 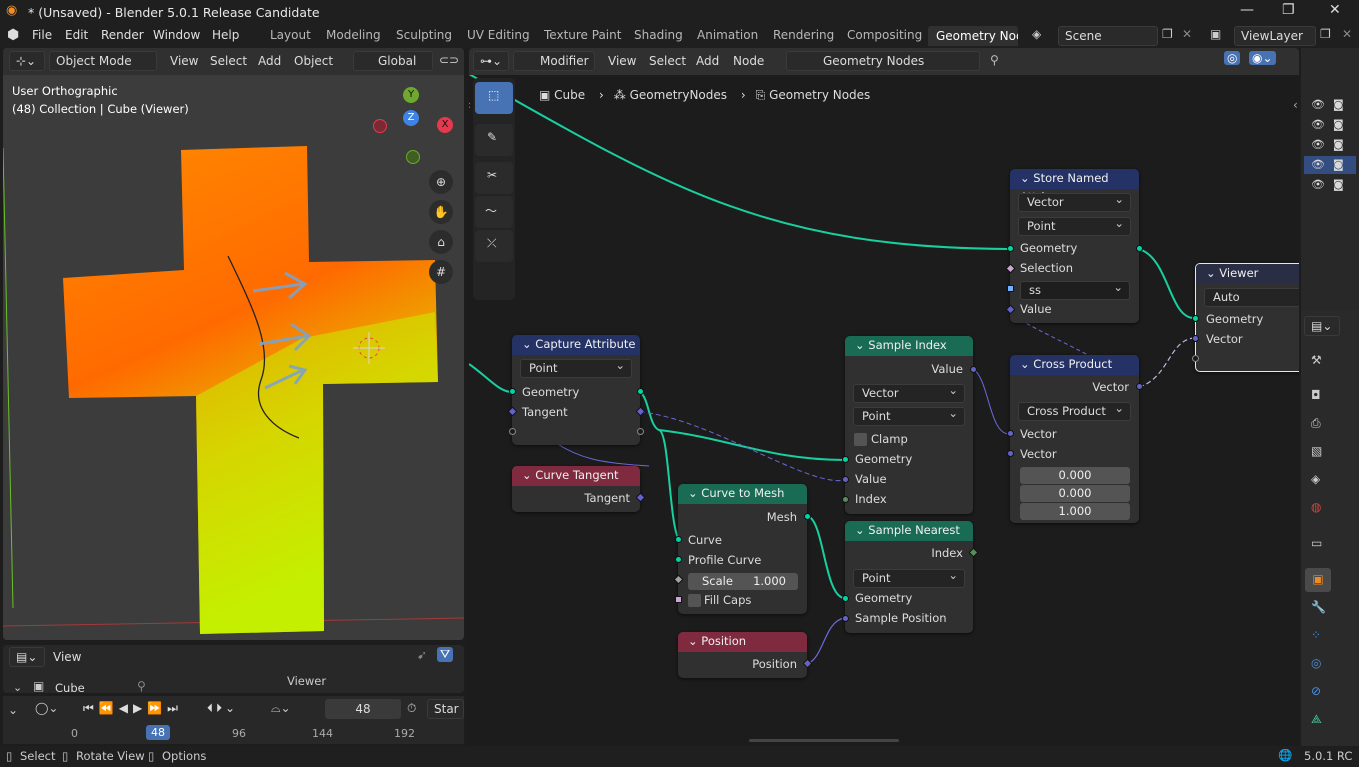 I want to click on blender-menu-icon: ⬢, so click(x=13, y=35).